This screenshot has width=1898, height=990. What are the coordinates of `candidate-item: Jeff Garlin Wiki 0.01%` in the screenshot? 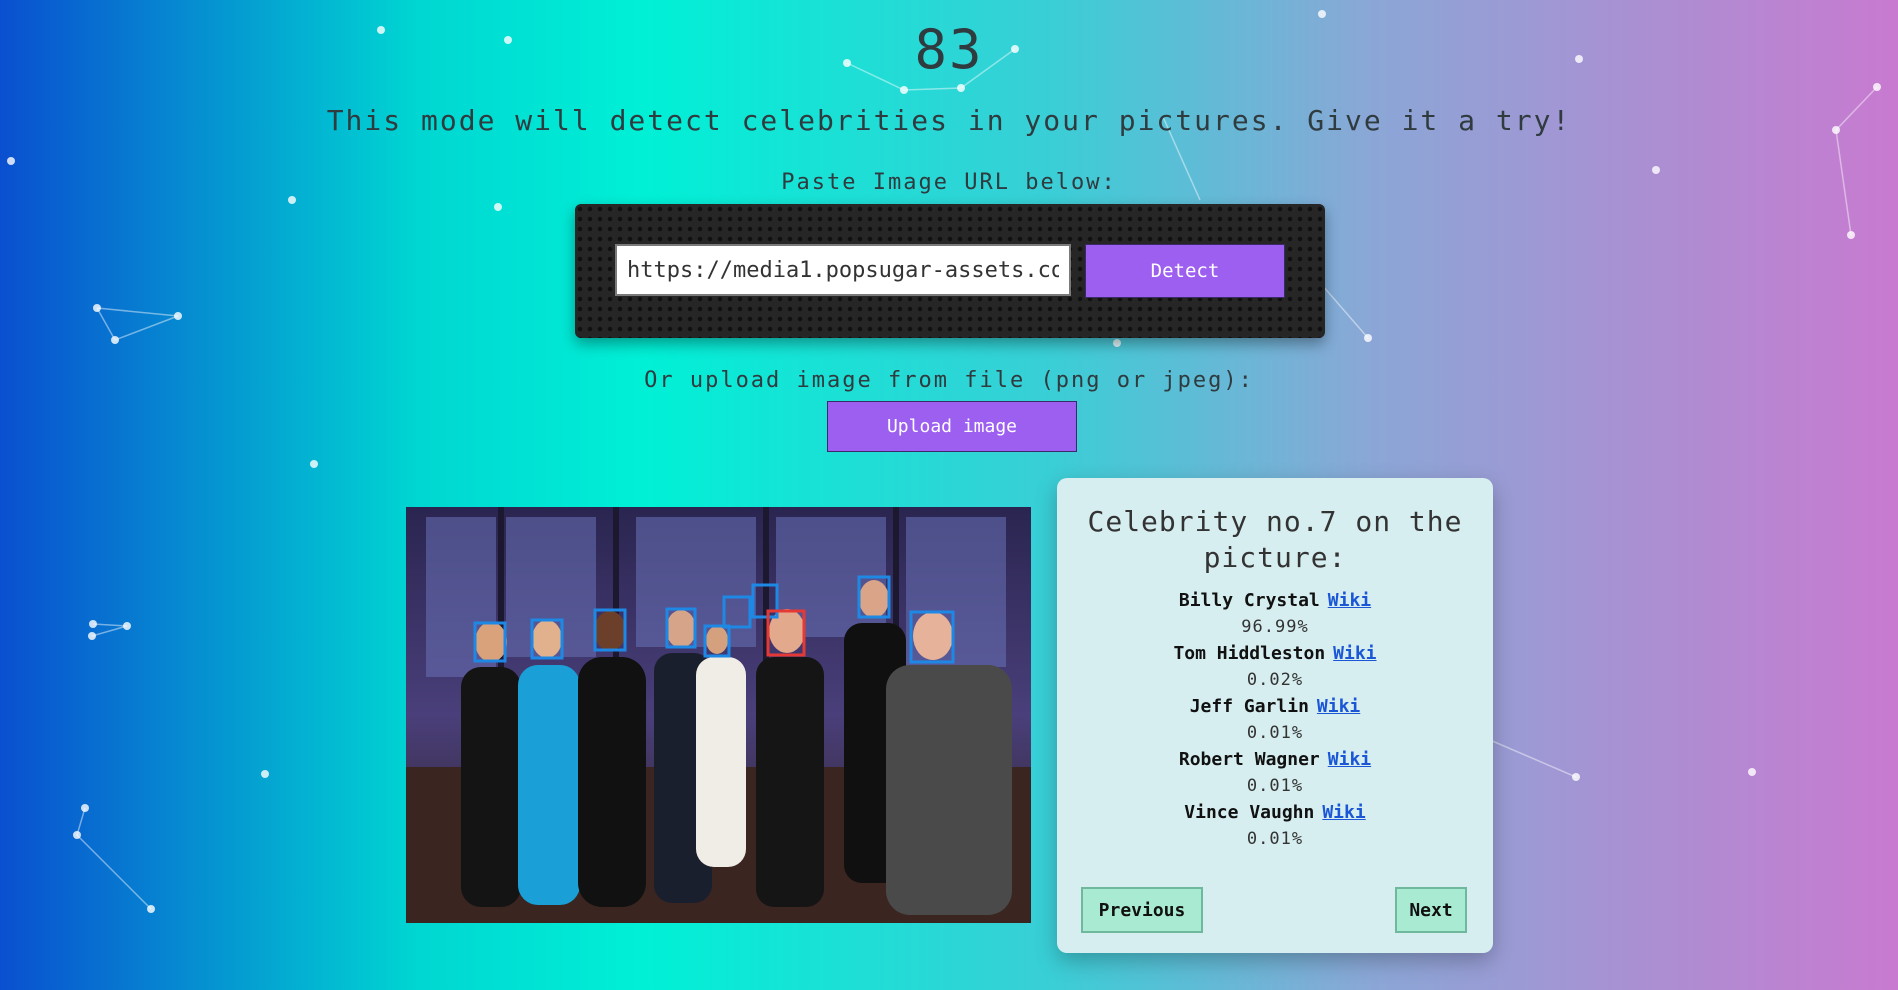 It's located at (1275, 719).